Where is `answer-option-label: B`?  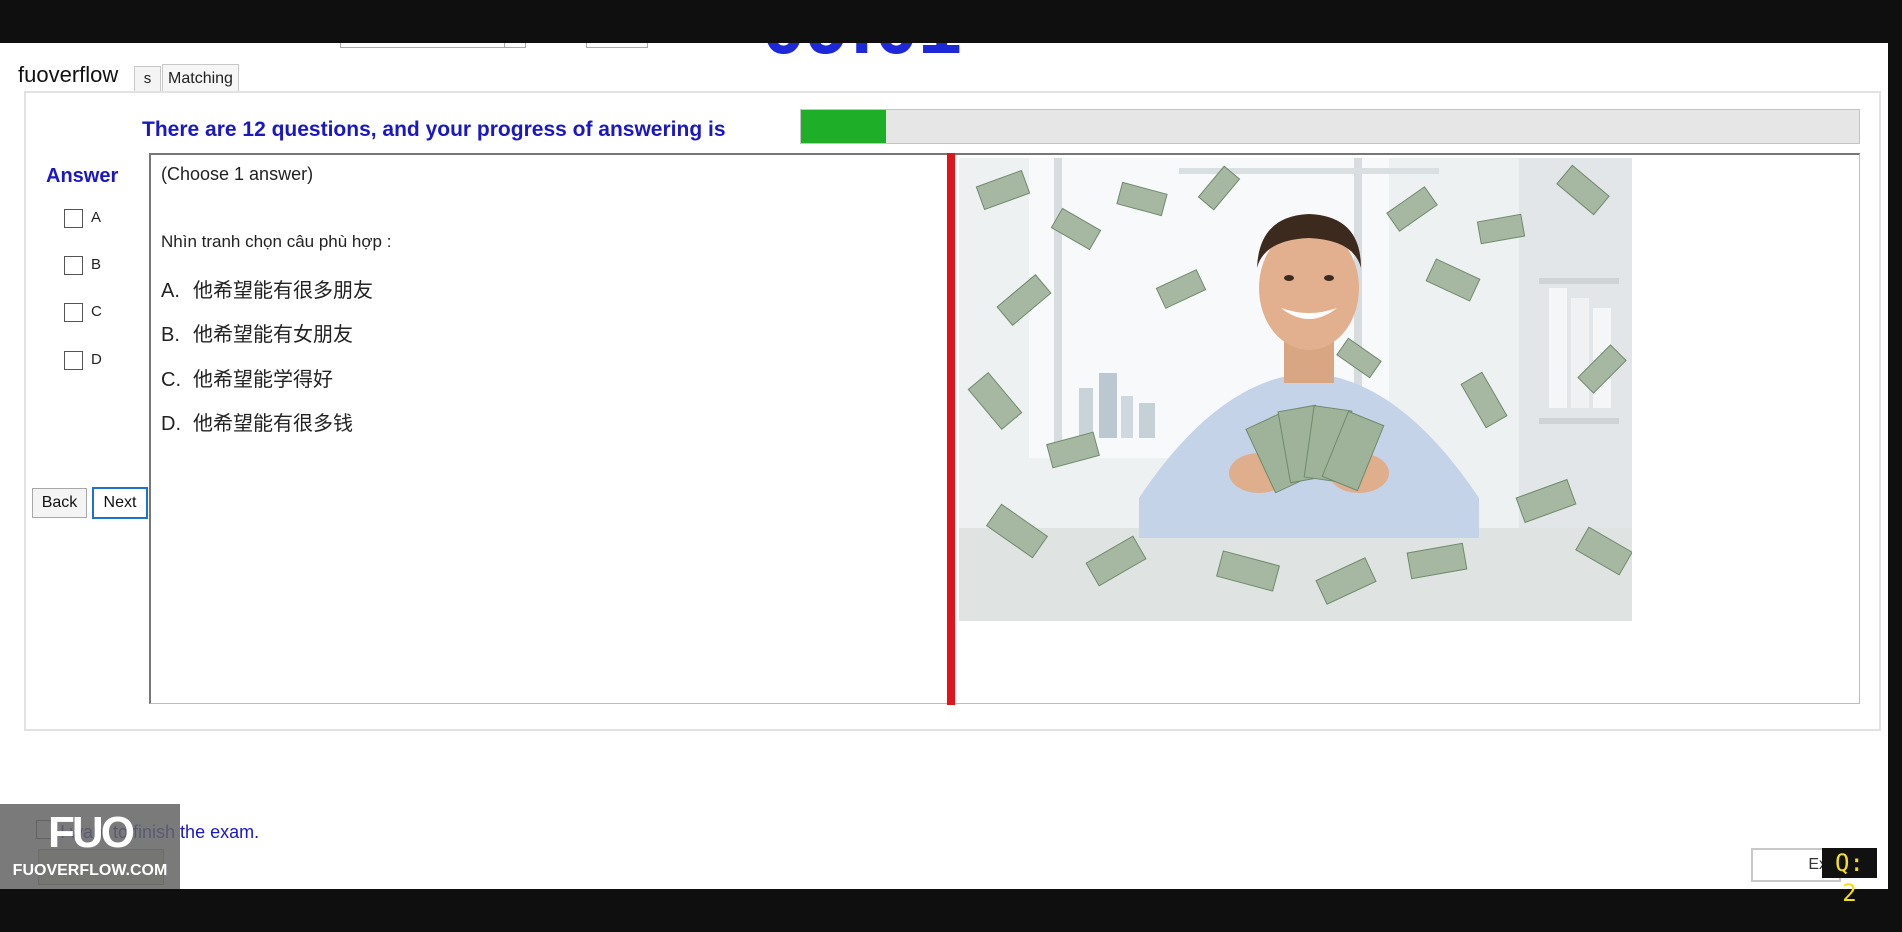 answer-option-label: B is located at coordinates (96, 265).